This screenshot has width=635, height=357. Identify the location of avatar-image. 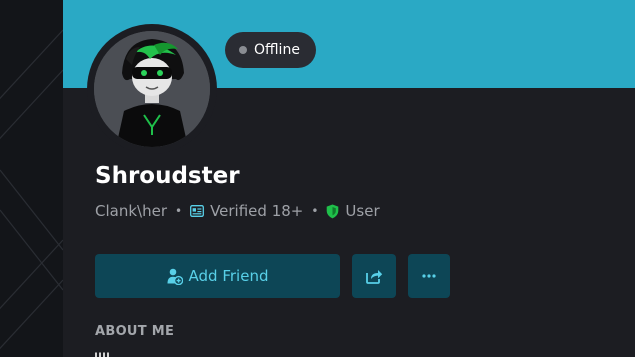
(152, 89).